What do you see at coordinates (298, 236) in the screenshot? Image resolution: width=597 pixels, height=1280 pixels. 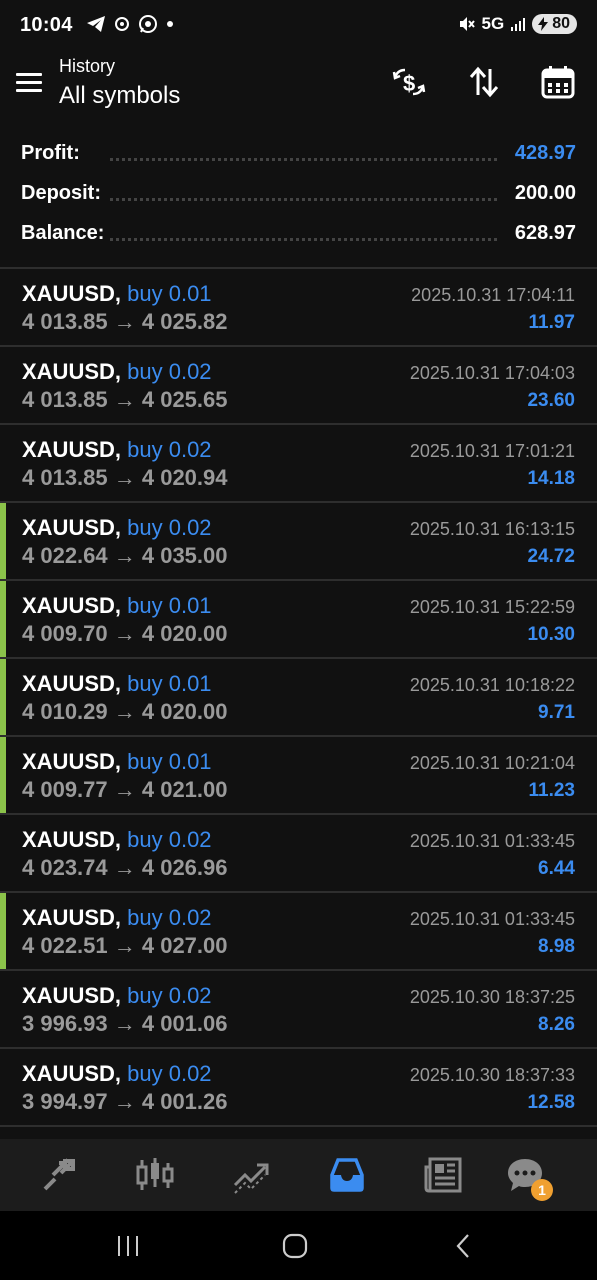 I see `balance-row: Balance: 628.97` at bounding box center [298, 236].